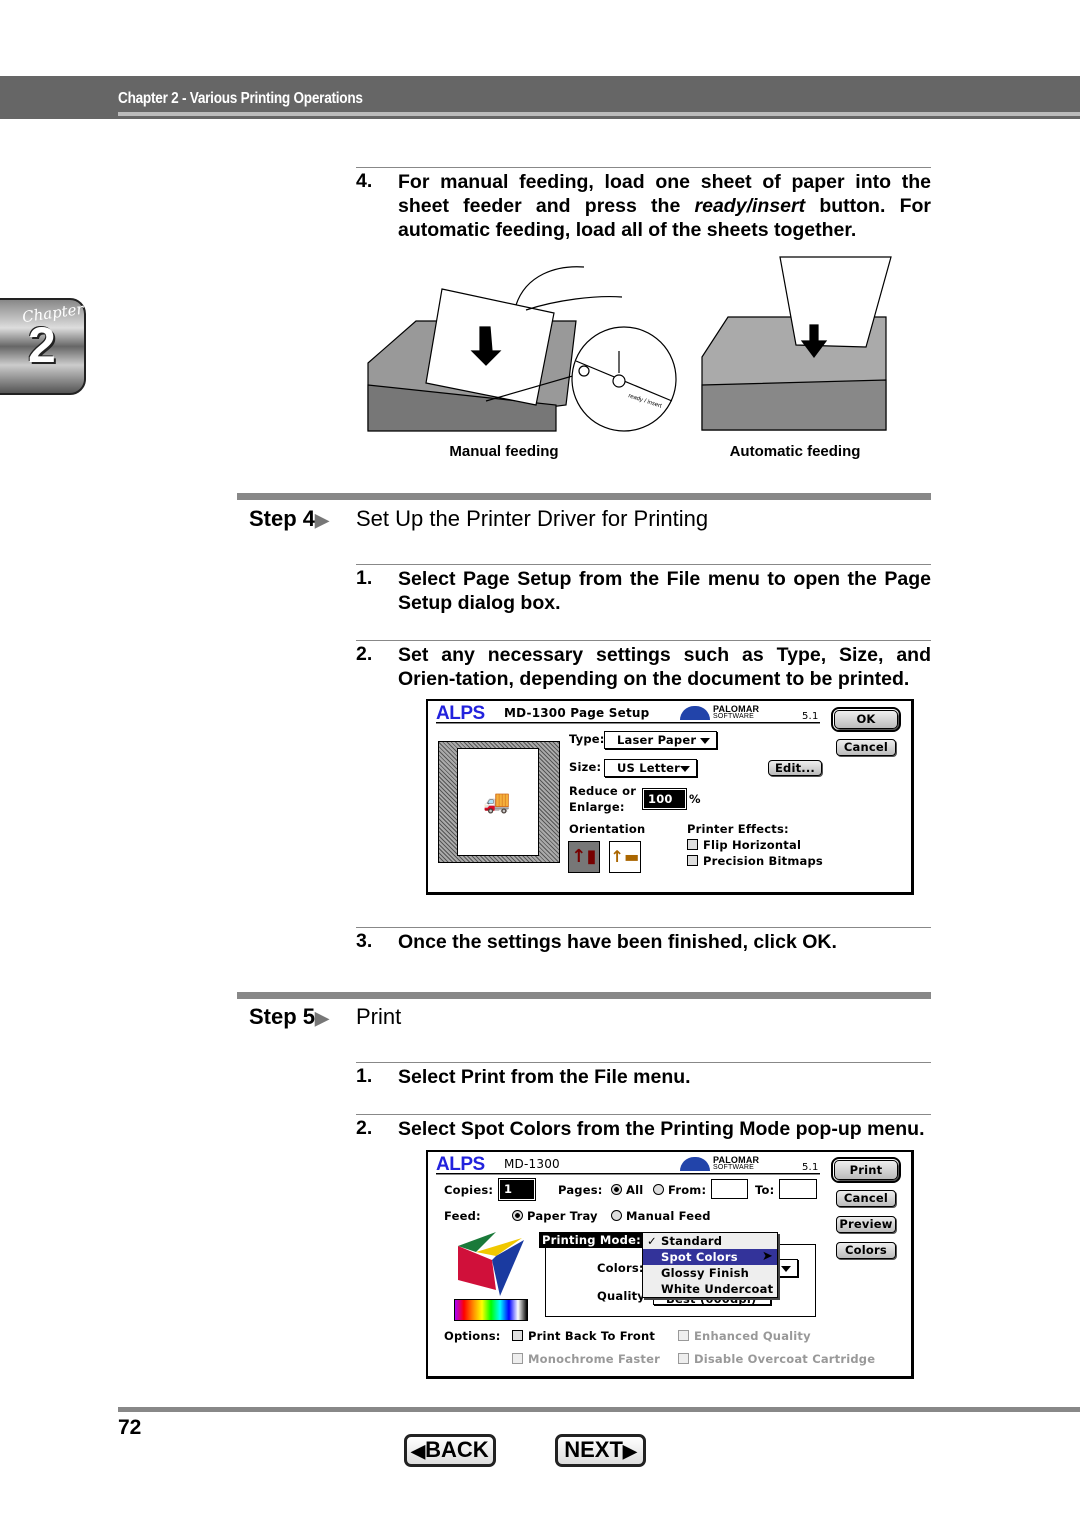 This screenshot has width=1080, height=1526. I want to click on header-underline, so click(599, 114).